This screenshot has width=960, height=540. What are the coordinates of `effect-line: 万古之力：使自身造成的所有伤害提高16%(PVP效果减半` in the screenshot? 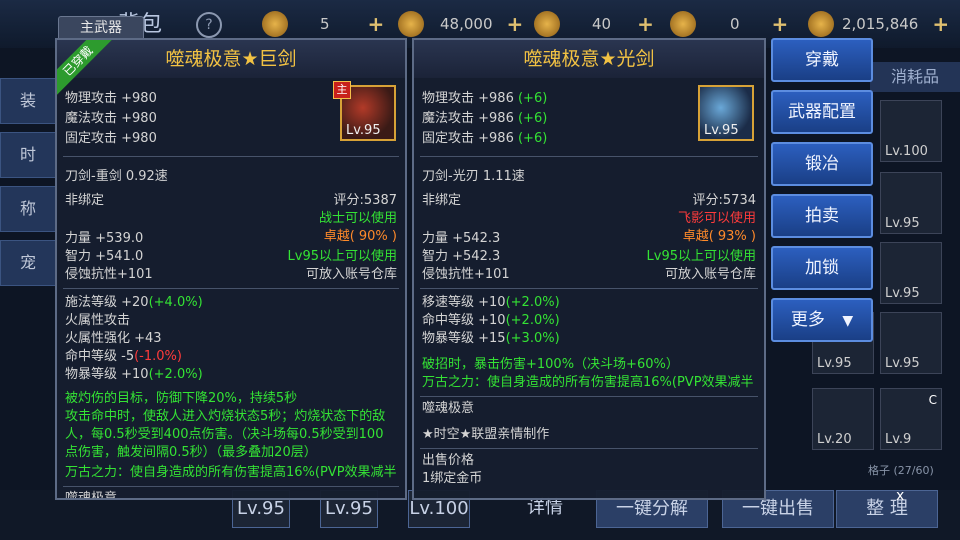 It's located at (231, 472).